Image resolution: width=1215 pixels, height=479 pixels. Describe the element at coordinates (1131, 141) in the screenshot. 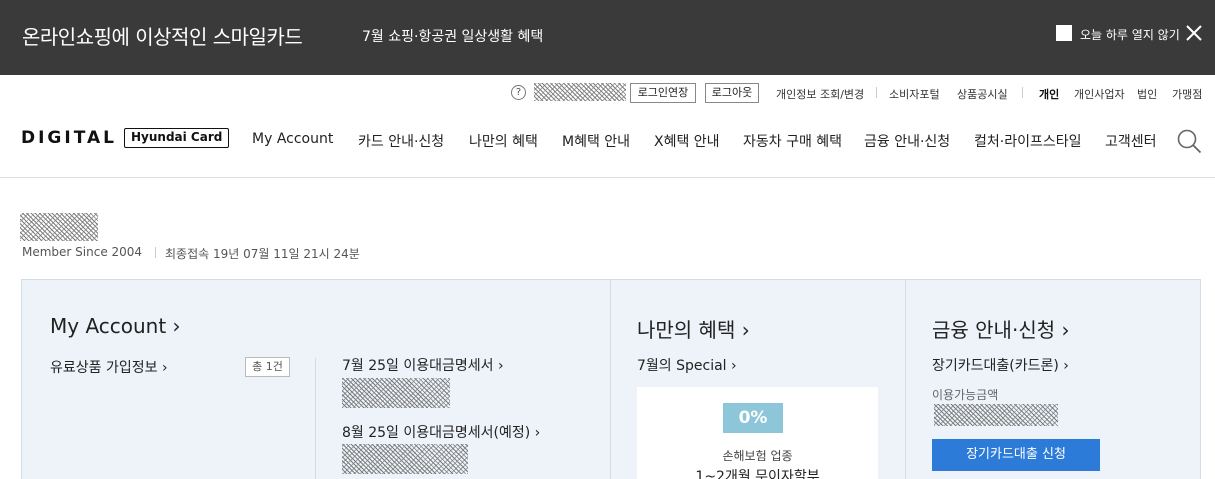

I see `nav-customer-center: 고객센터` at that location.